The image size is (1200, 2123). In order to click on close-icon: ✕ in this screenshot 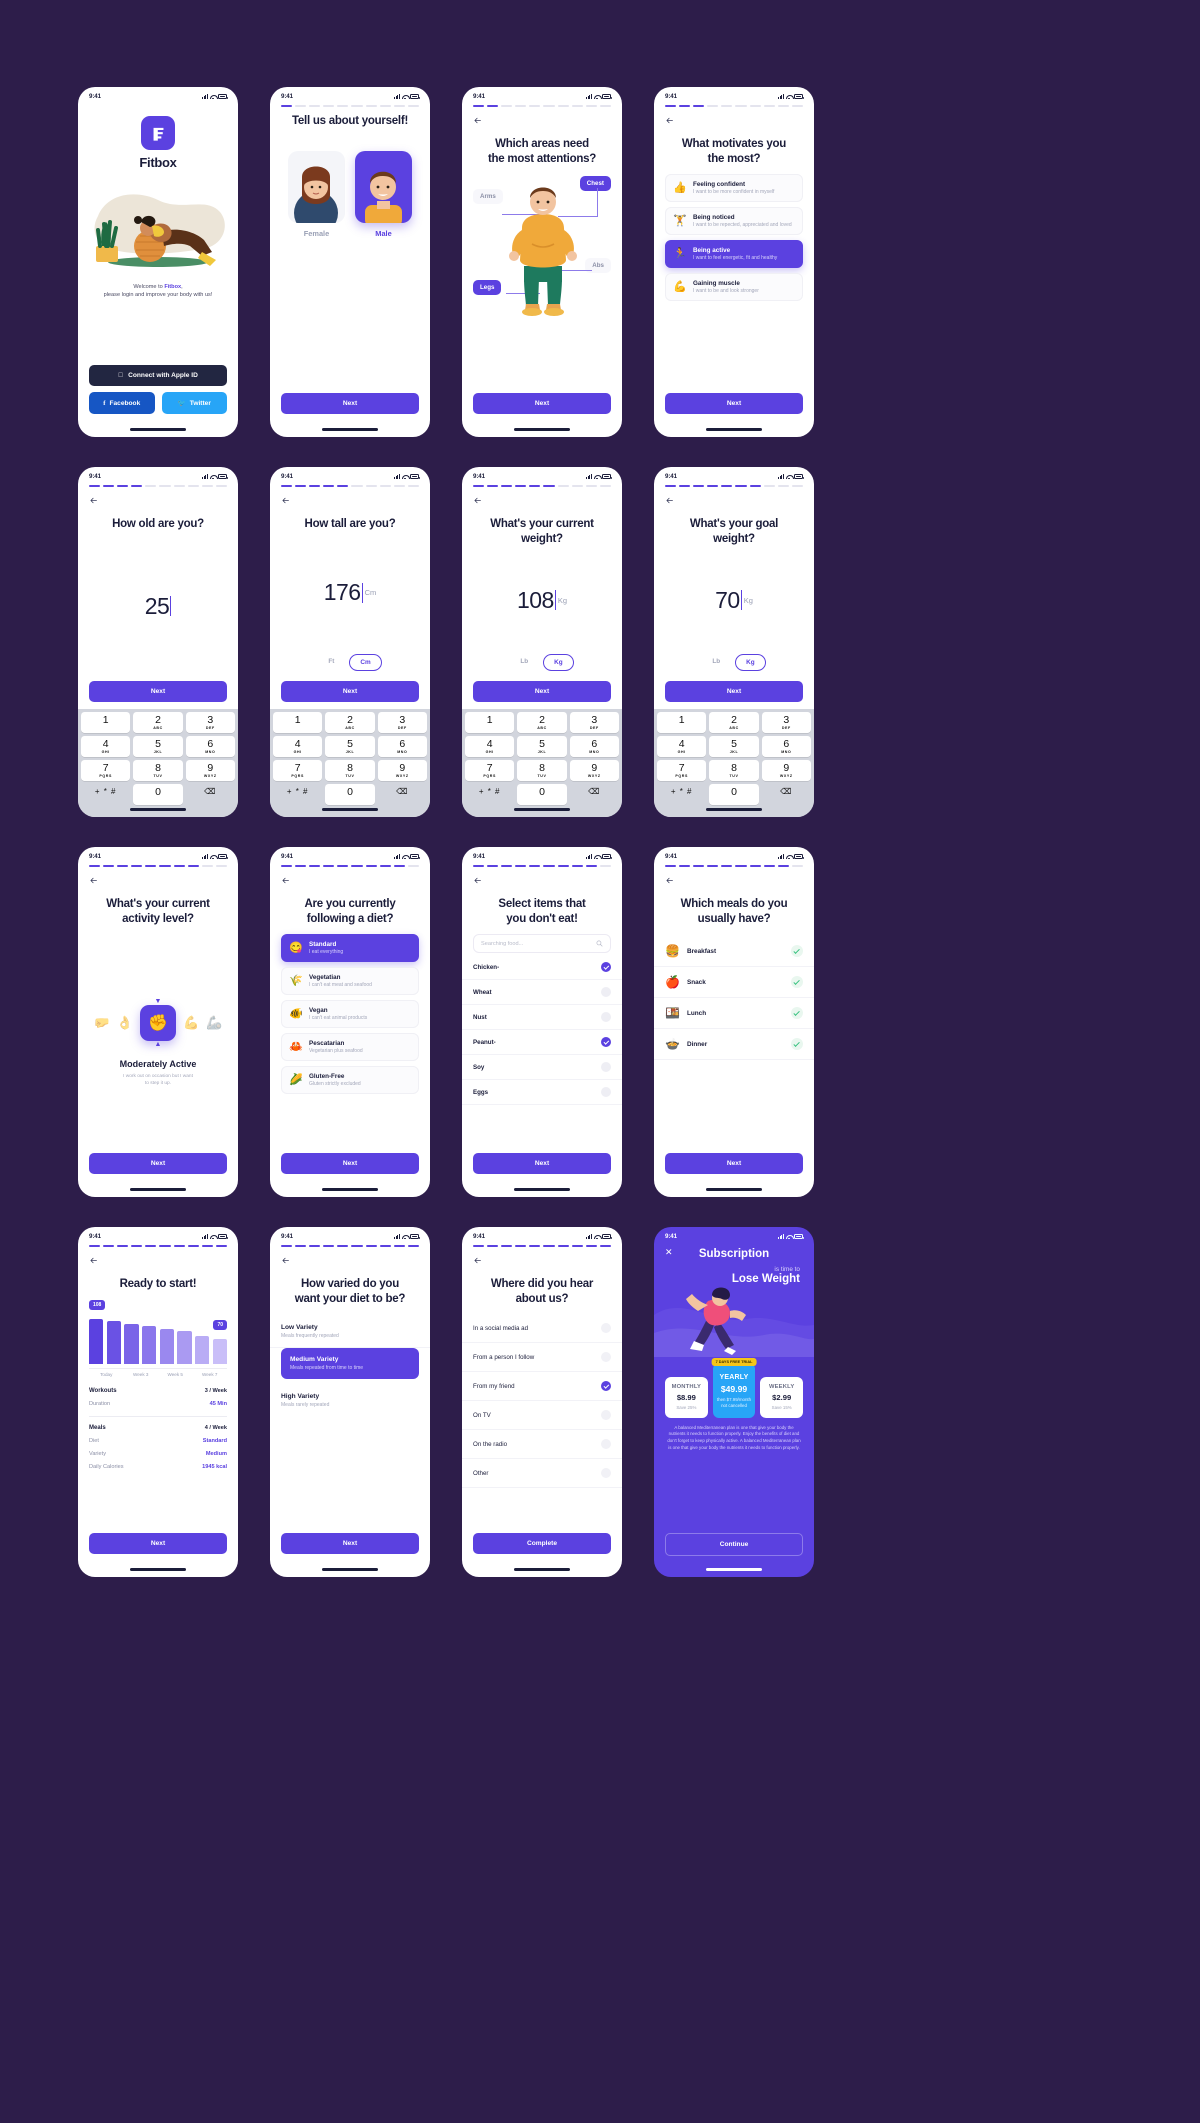, I will do `click(669, 1252)`.